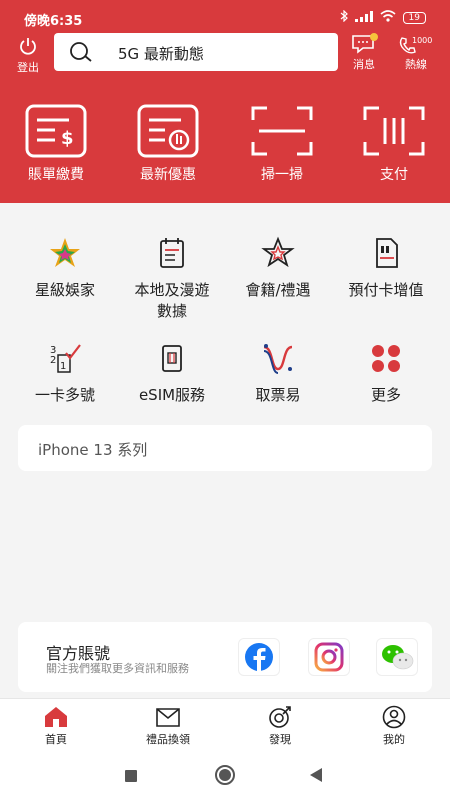  What do you see at coordinates (63, 366) in the screenshot?
I see `svg-text: 1` at bounding box center [63, 366].